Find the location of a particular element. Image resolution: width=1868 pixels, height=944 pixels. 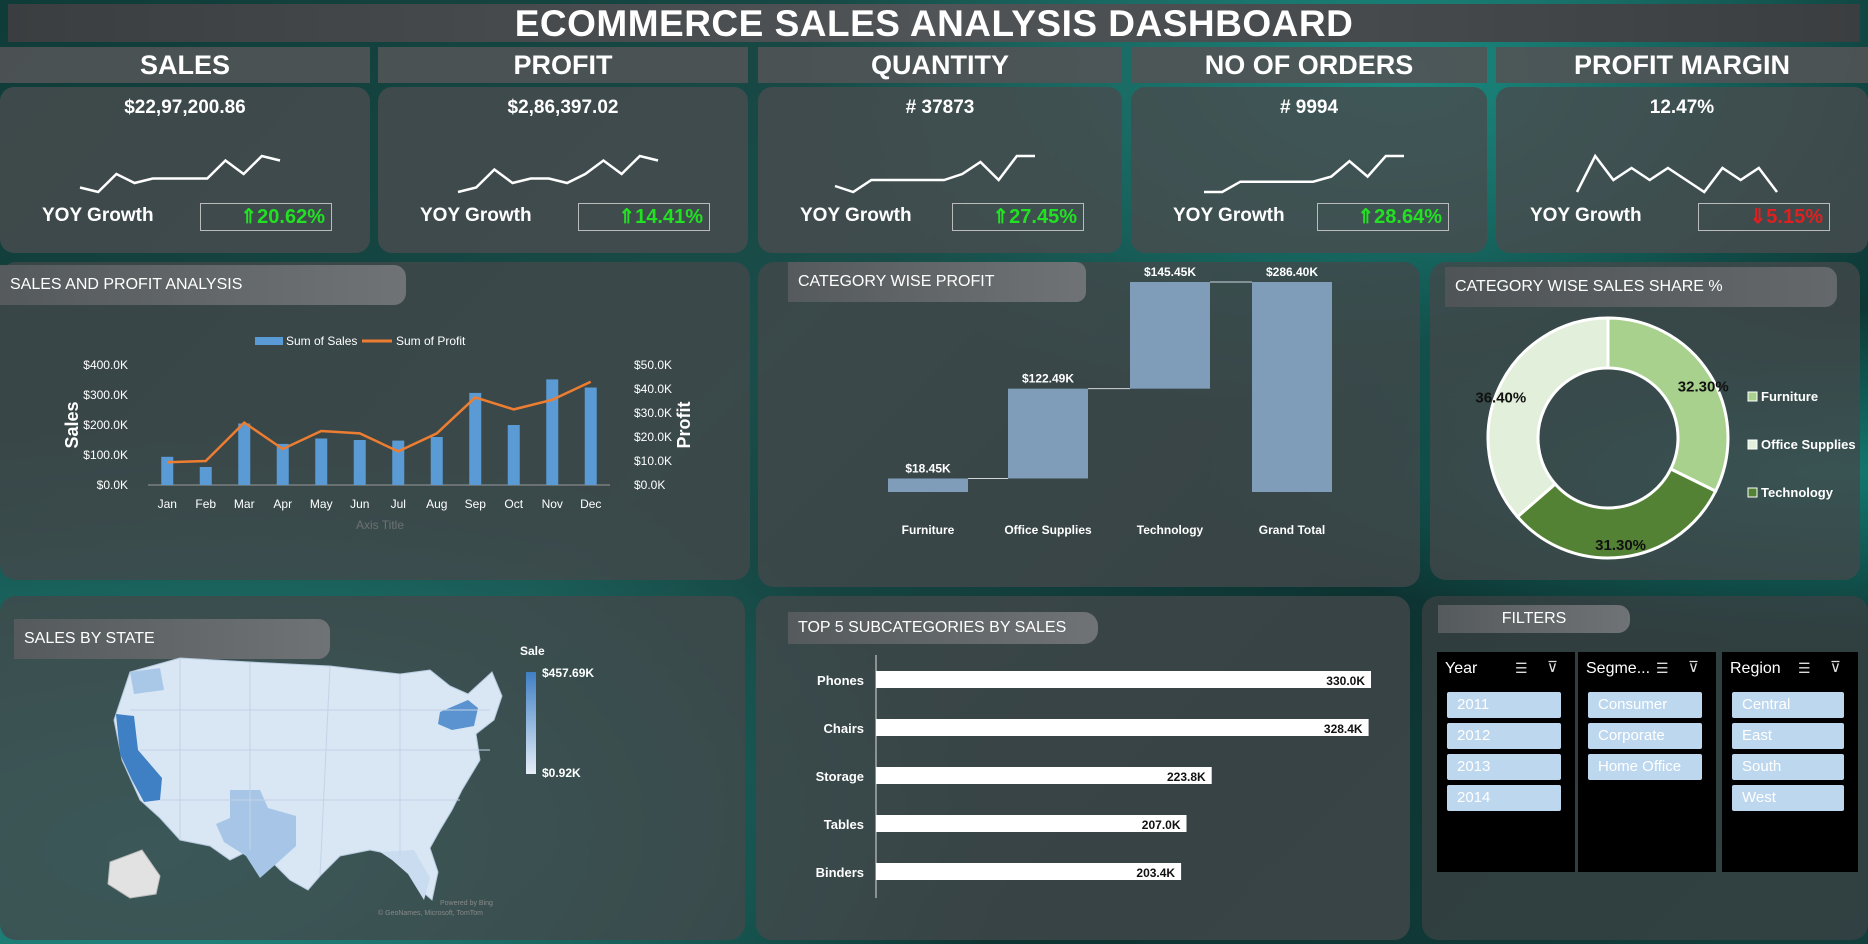

slicer-item: Corporate is located at coordinates (1645, 736).